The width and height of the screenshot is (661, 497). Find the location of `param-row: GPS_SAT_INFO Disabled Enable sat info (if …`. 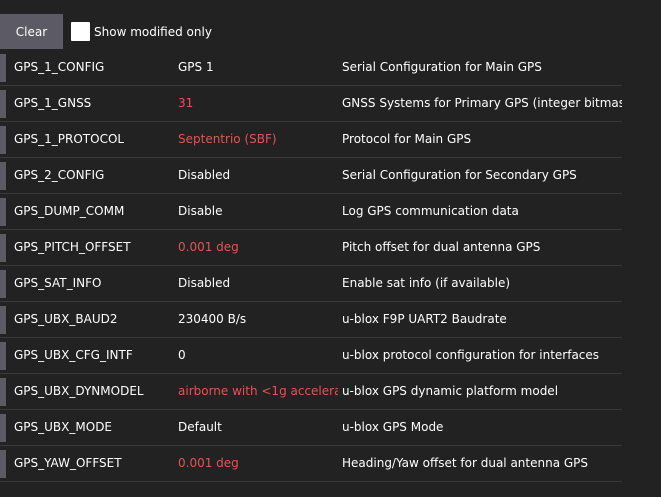

param-row: GPS_SAT_INFO Disabled Enable sat info (if … is located at coordinates (311, 284).